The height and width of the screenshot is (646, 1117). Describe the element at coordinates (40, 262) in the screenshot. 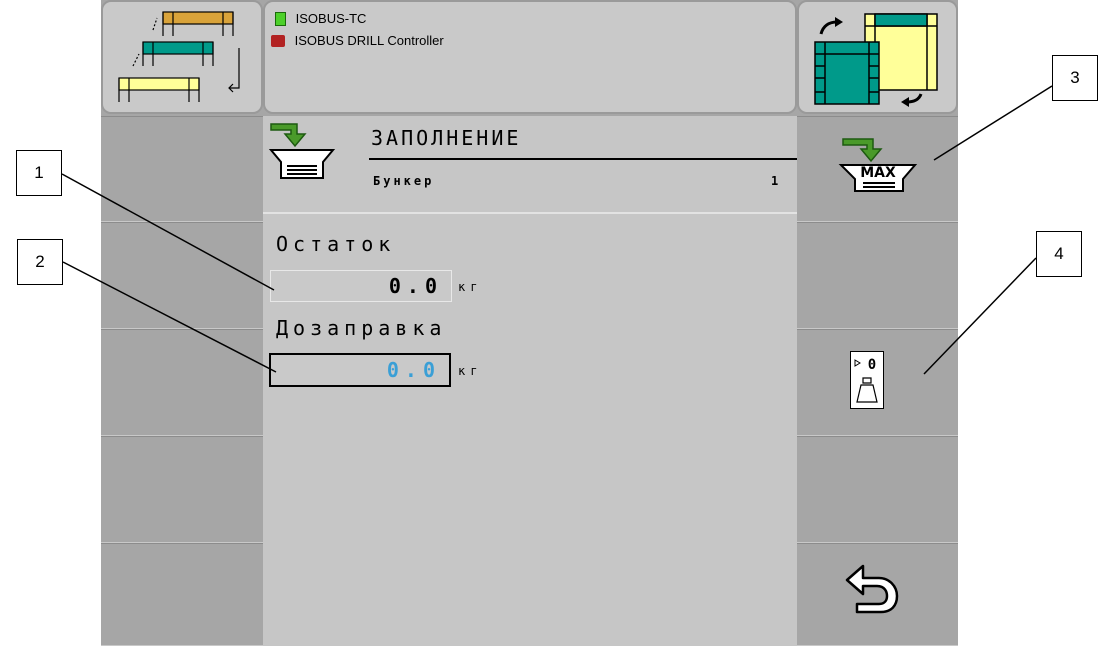

I see `callout-2: 2` at that location.